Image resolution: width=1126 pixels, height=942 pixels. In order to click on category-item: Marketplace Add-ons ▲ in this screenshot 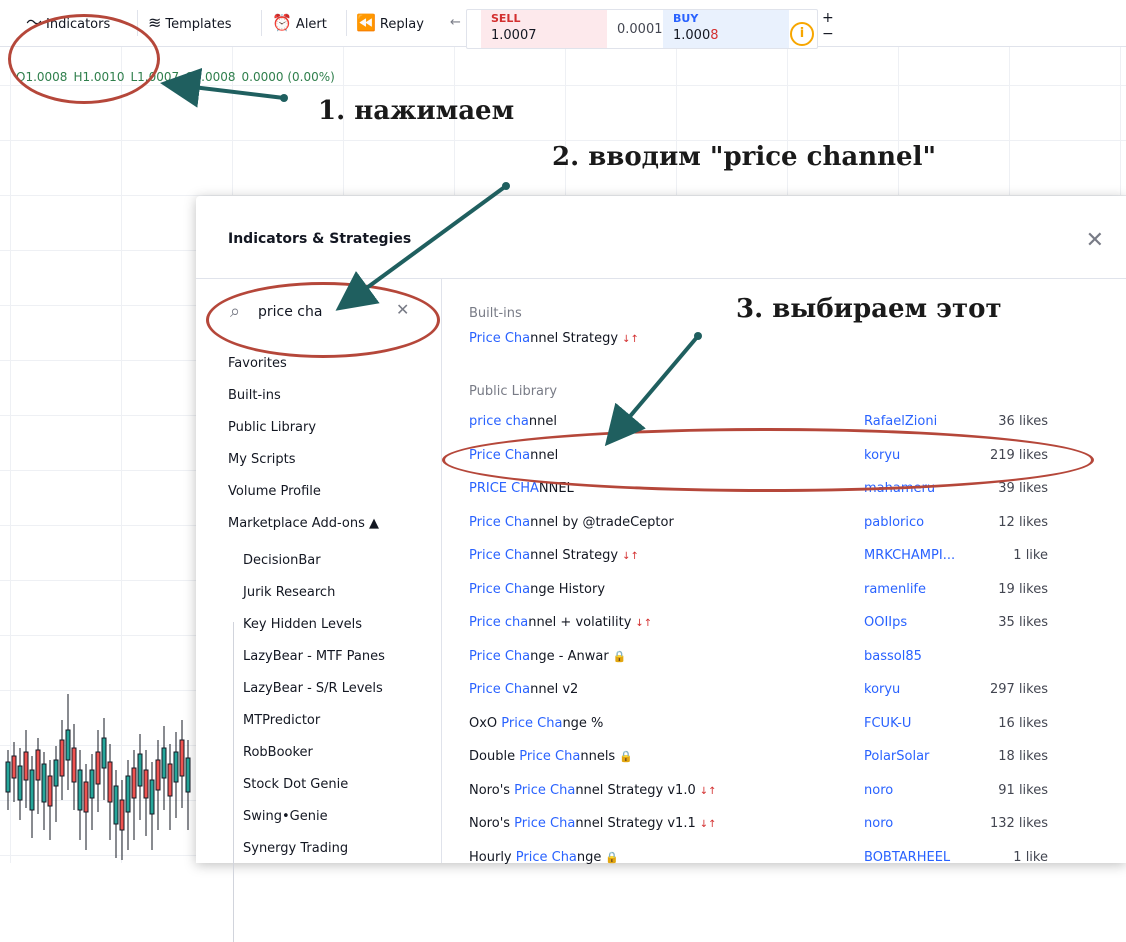, I will do `click(303, 523)`.